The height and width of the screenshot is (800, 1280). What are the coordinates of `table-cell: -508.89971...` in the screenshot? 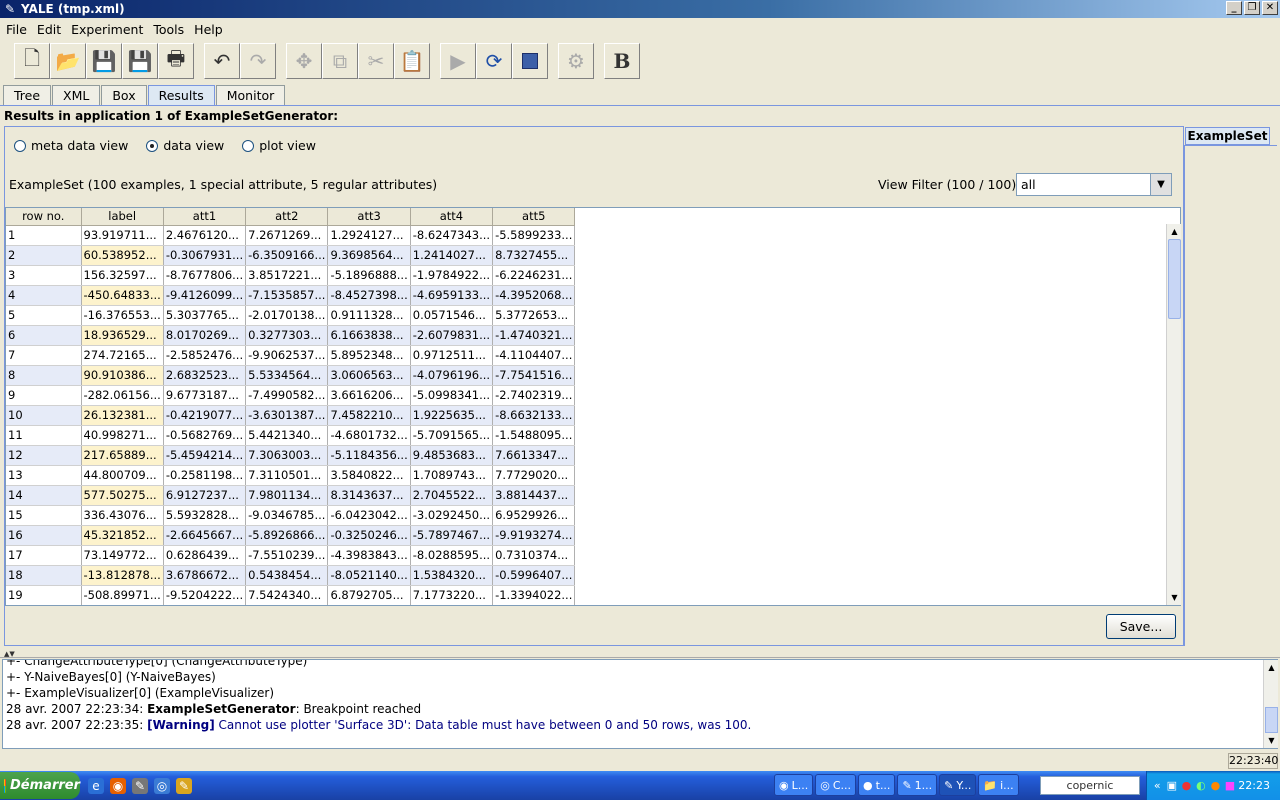 It's located at (122, 595).